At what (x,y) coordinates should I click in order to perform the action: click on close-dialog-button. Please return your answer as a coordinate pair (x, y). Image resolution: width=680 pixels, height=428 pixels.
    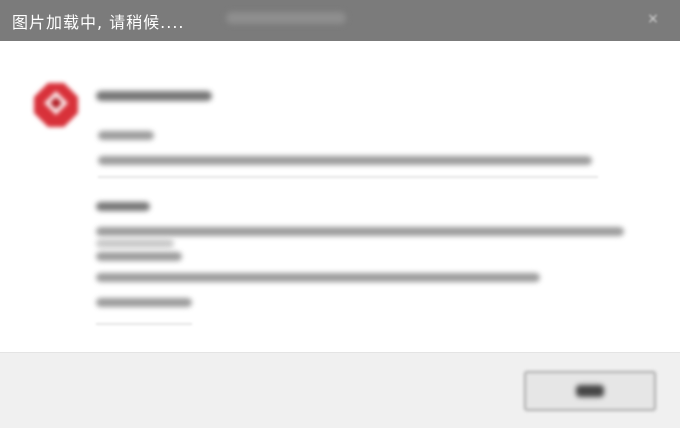
    Looking at the image, I should click on (590, 391).